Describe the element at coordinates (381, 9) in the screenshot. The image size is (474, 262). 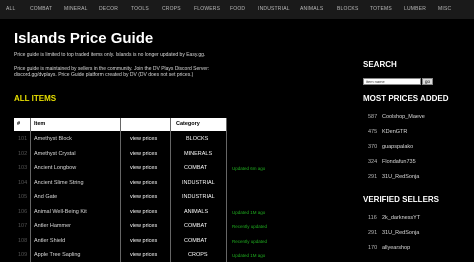
I see `nav-item-totems: TOTEMS` at that location.